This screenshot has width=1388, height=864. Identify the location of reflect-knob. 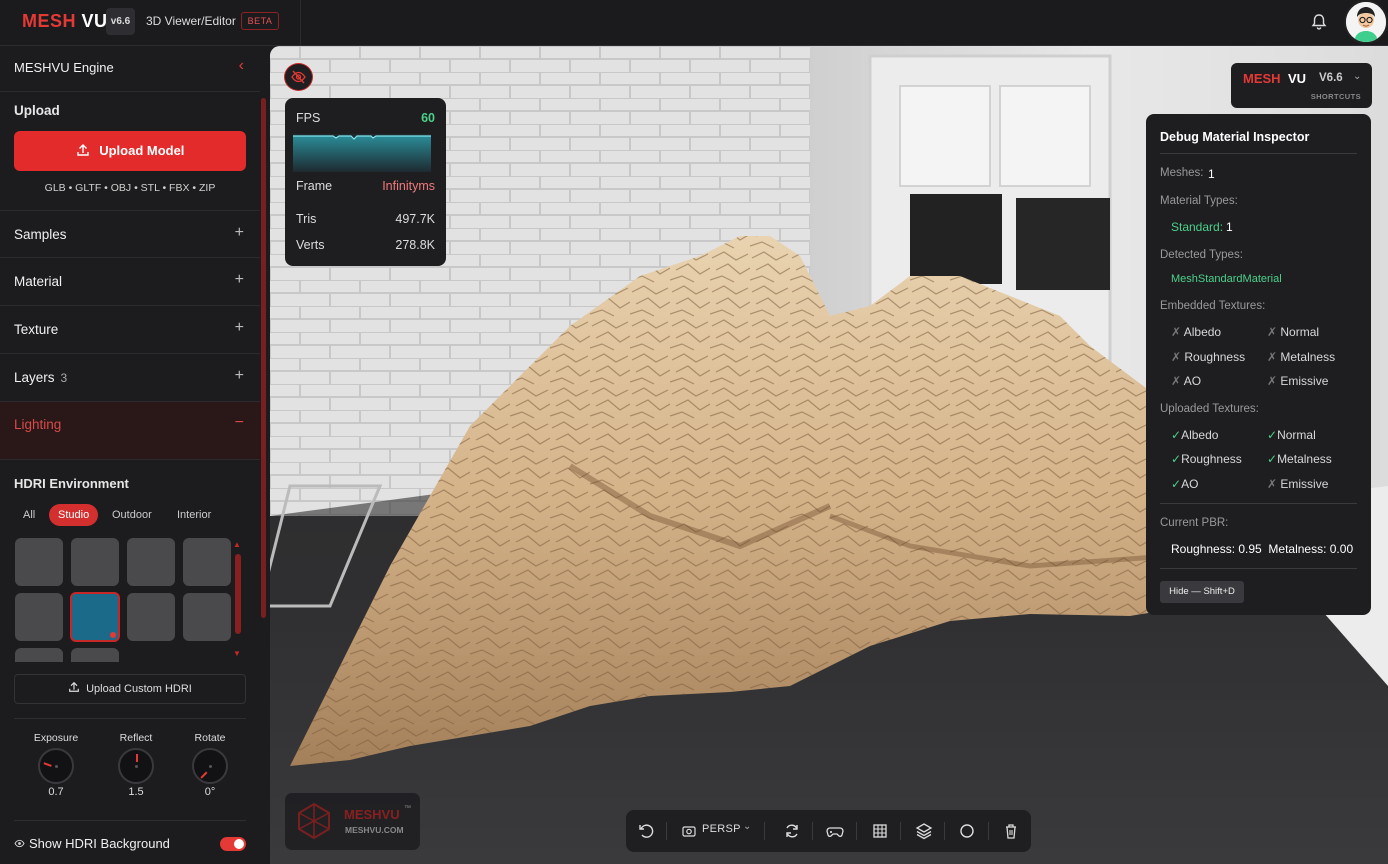
(136, 766).